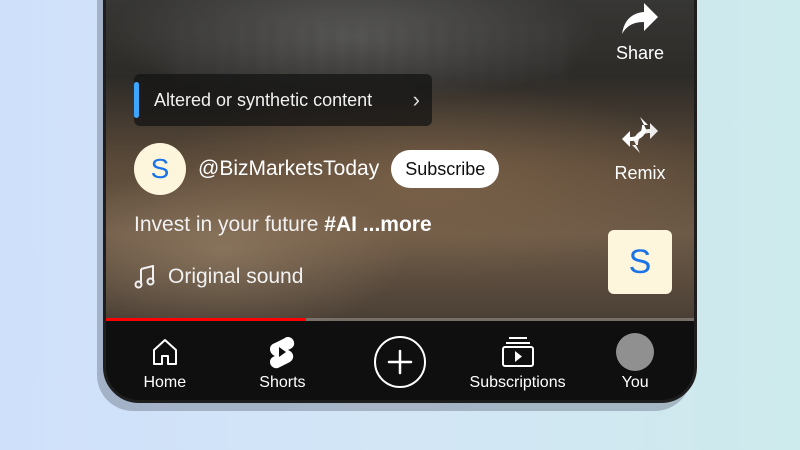 The height and width of the screenshot is (450, 800). I want to click on remix-button: Remix, so click(640, 148).